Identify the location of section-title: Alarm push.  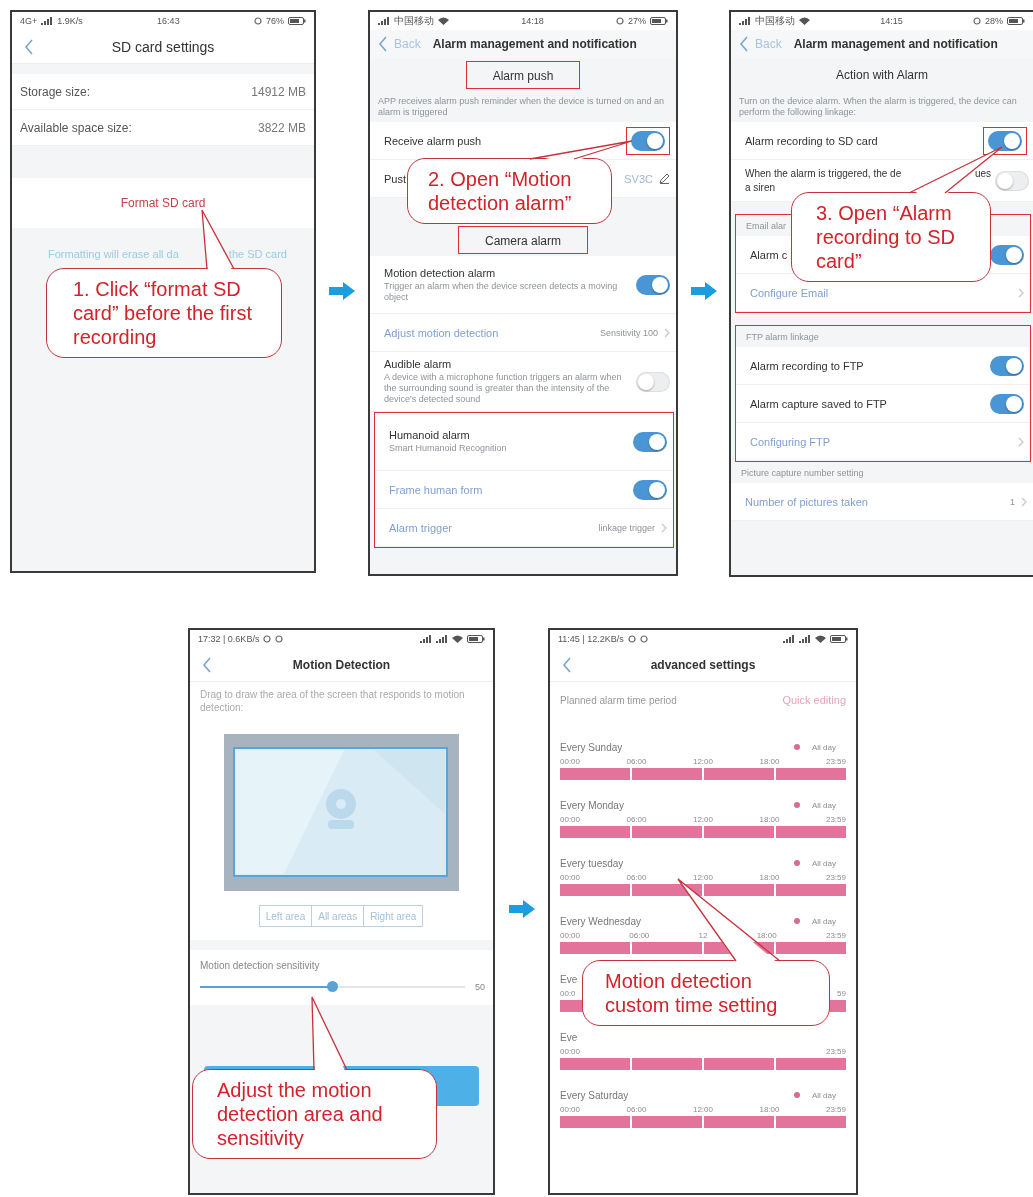
(523, 76).